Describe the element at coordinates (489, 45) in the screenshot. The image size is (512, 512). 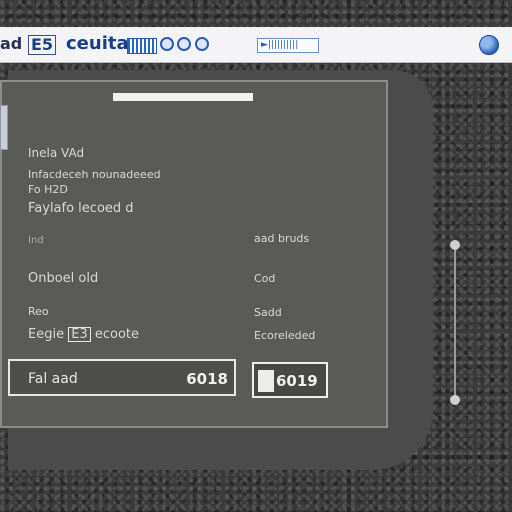
I see `globe-icon` at that location.